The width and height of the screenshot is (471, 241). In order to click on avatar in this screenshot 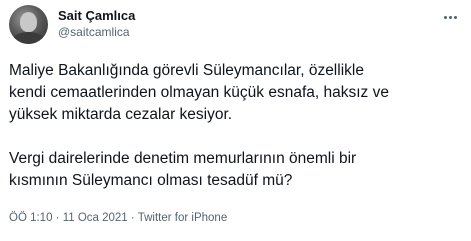, I will do `click(28, 24)`.